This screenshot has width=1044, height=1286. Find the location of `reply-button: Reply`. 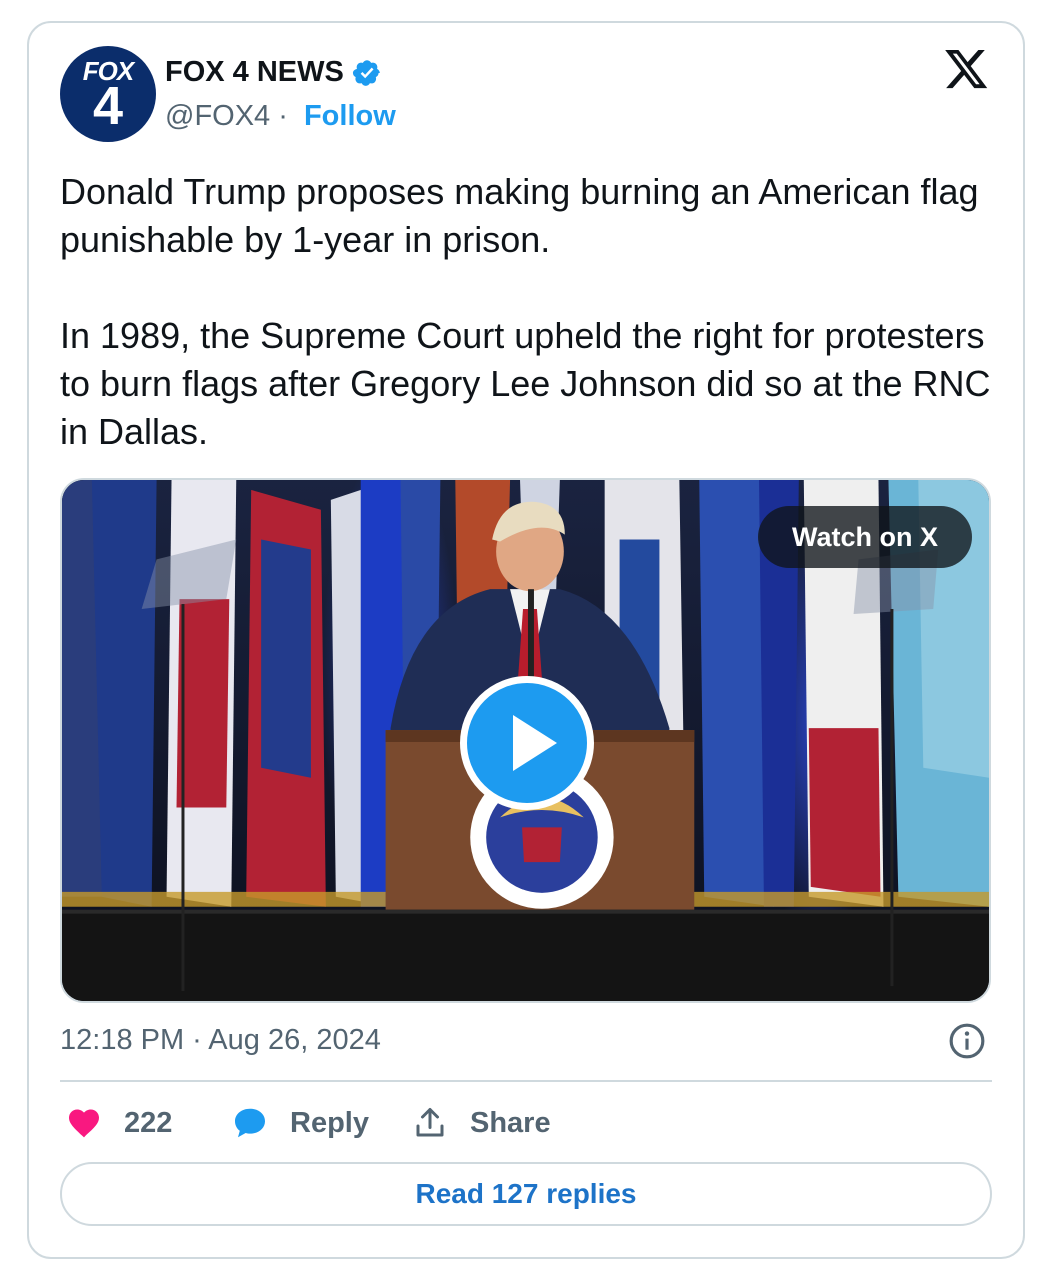

reply-button: Reply is located at coordinates (300, 1123).